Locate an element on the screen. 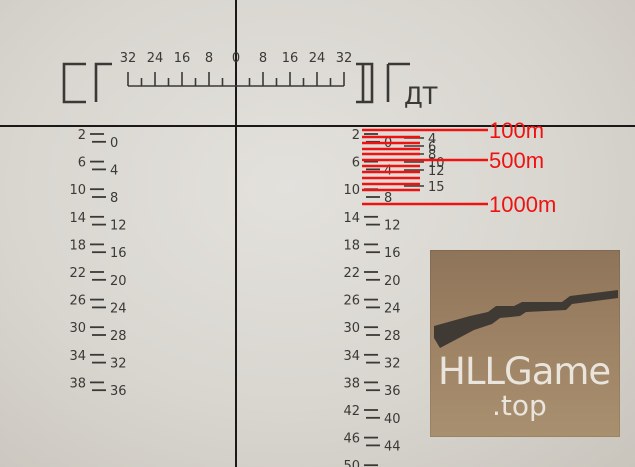  range-offset-number: 8 is located at coordinates (114, 198).